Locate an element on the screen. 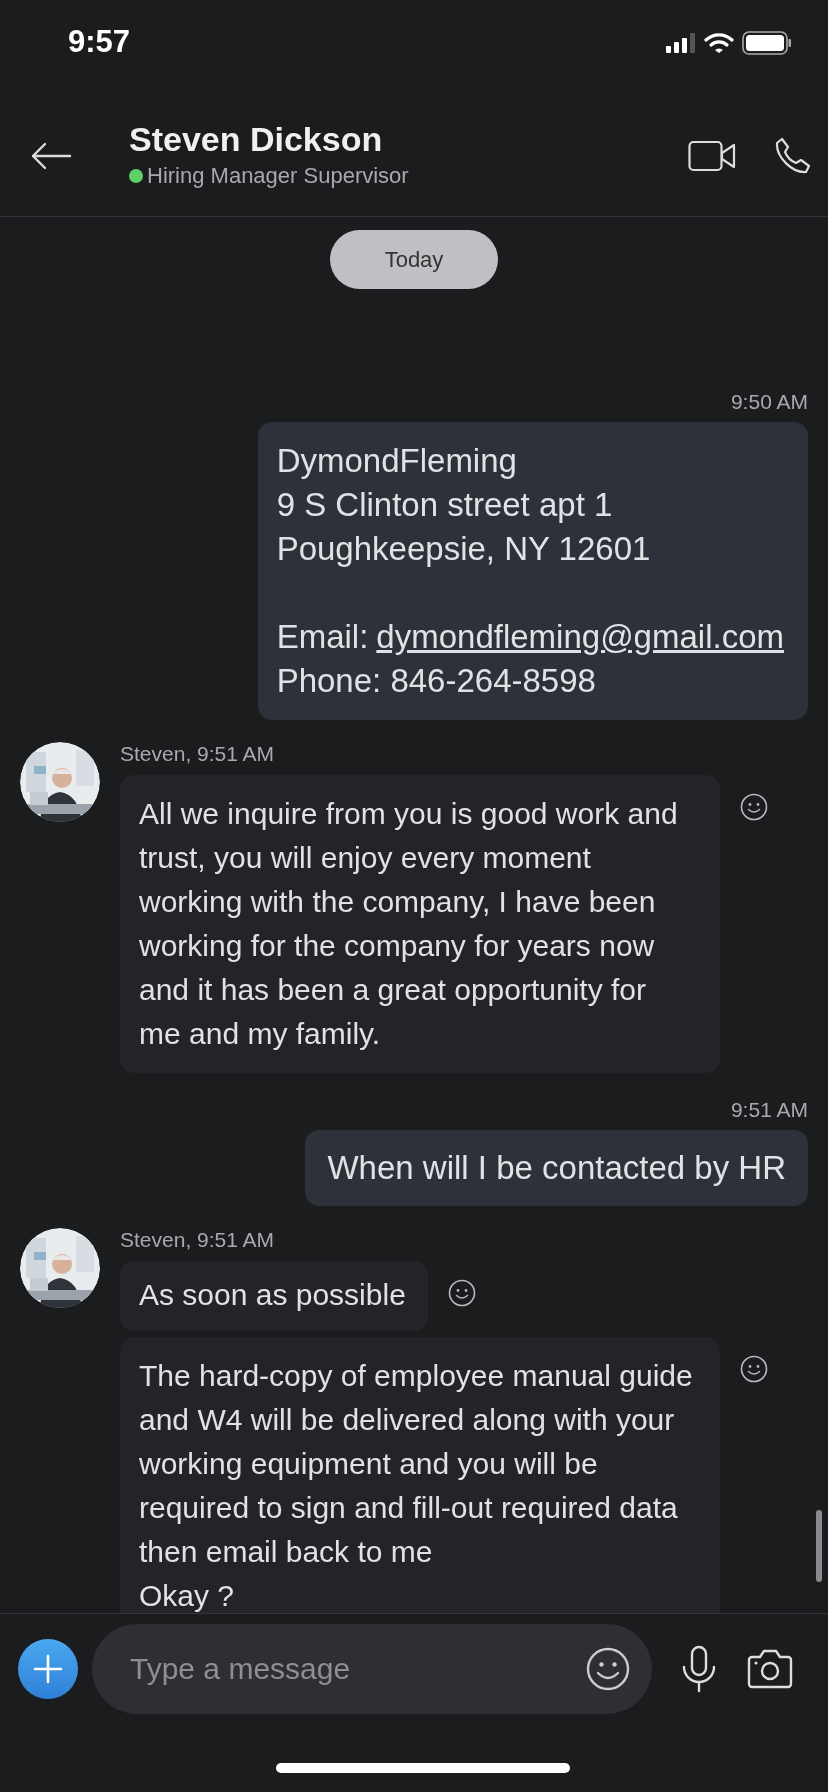 The width and height of the screenshot is (828, 1792). phone-icon is located at coordinates (792, 155).